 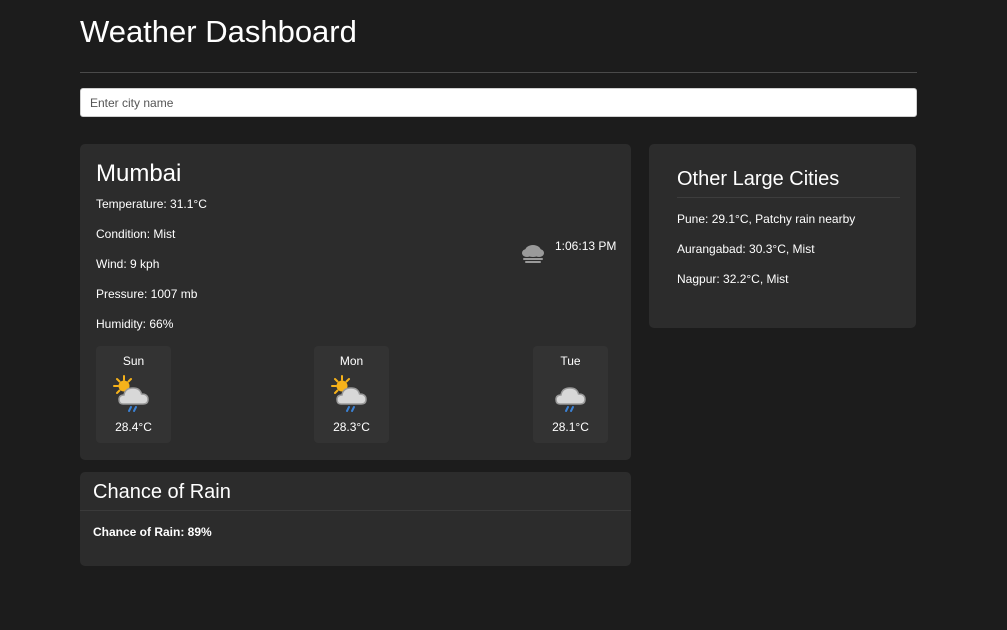 What do you see at coordinates (218, 31) in the screenshot?
I see `page-title: Weather Dashboard` at bounding box center [218, 31].